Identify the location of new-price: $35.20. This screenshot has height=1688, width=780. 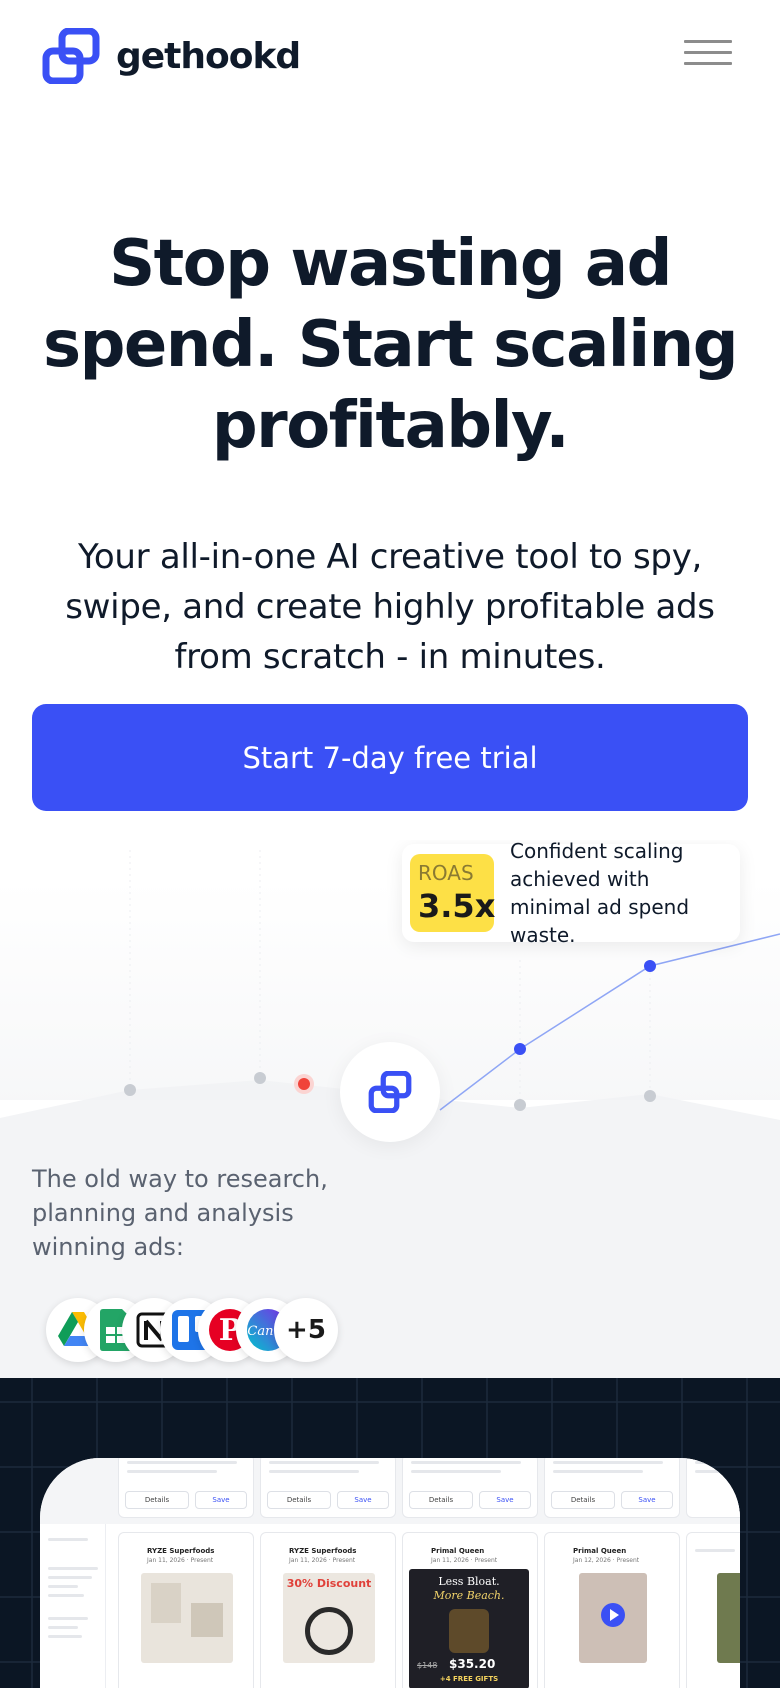
(472, 1664).